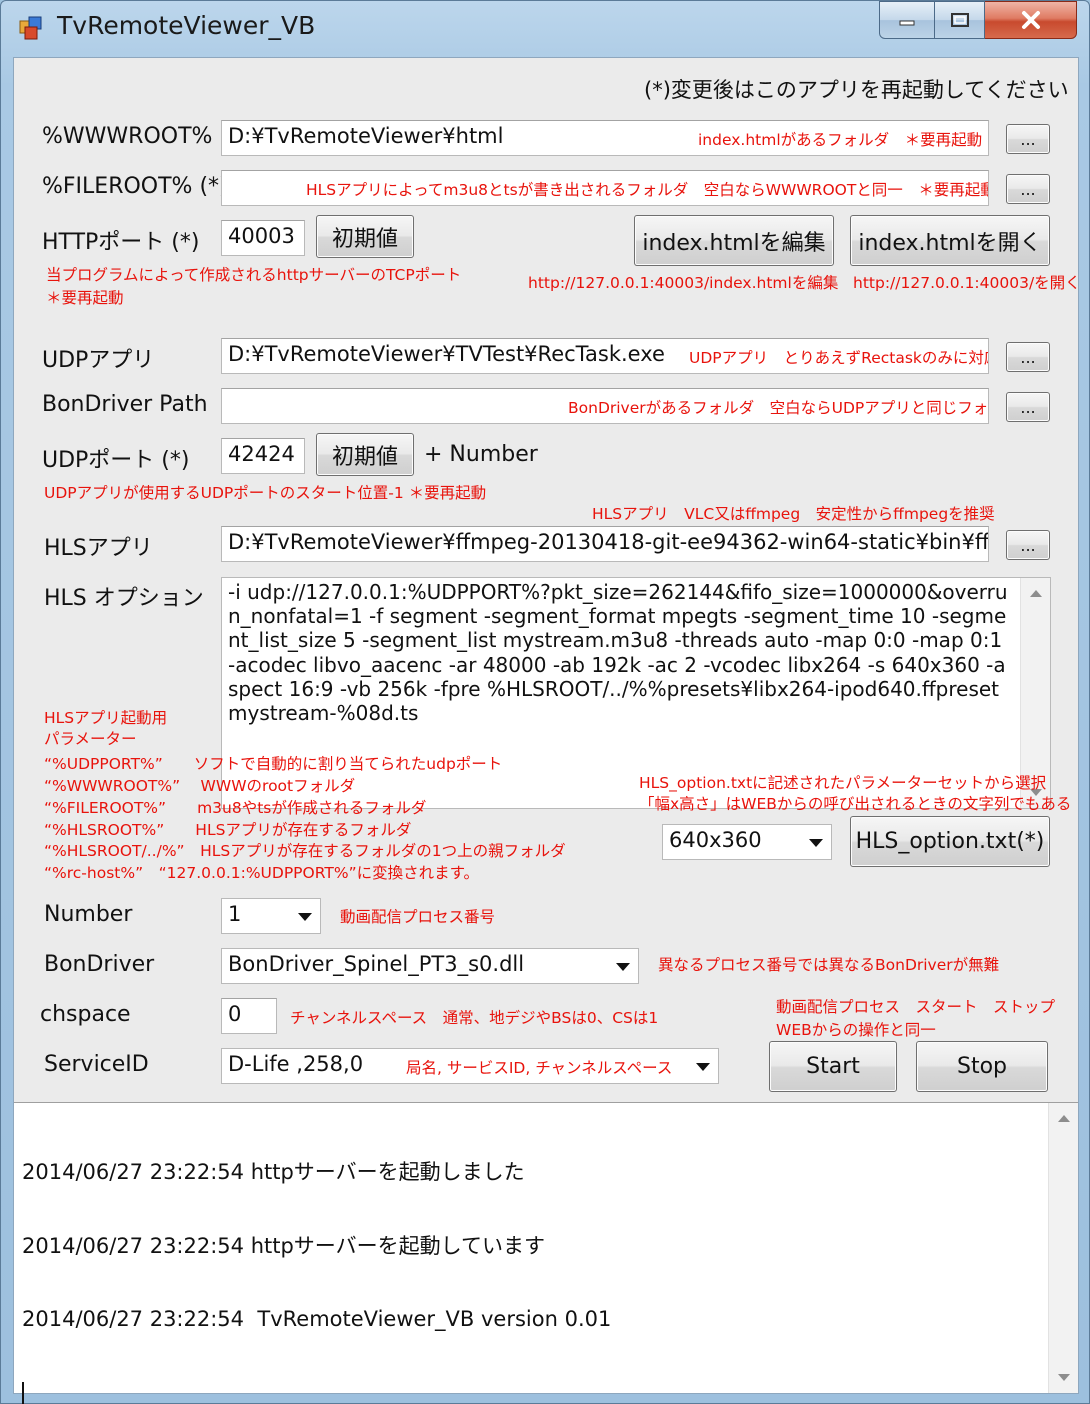  I want to click on http-port-note-1: 当プログラムによって作成されるhttpサーバーのTCPポート, so click(254, 275).